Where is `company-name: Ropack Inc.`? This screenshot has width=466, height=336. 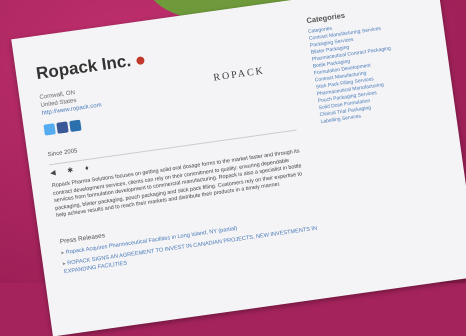
company-name: Ropack Inc. is located at coordinates (83, 67).